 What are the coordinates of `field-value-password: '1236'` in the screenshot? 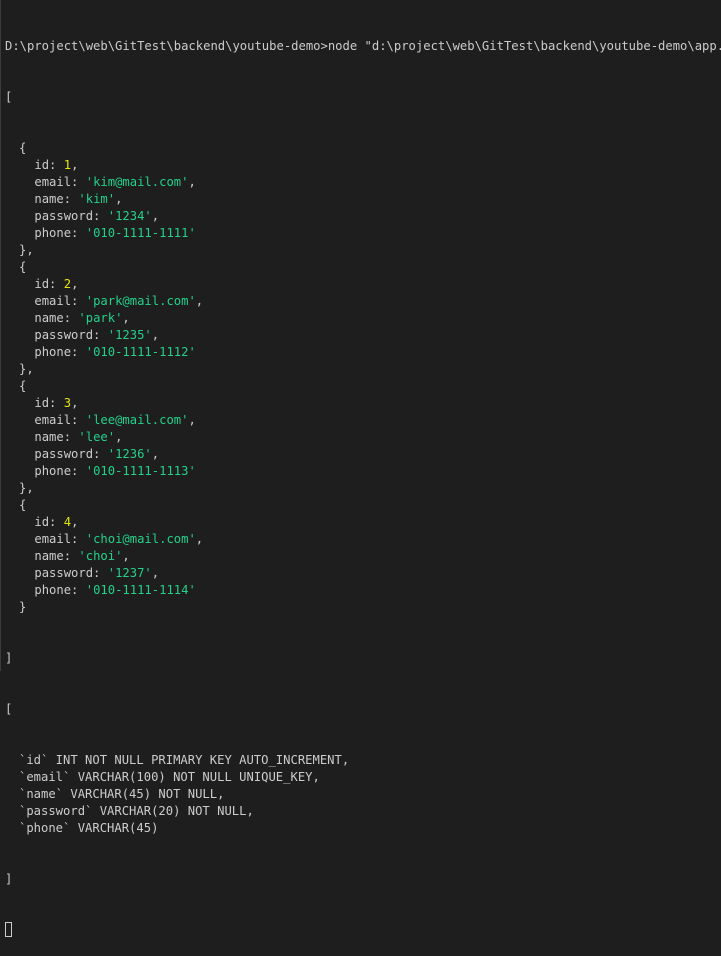 It's located at (129, 454).